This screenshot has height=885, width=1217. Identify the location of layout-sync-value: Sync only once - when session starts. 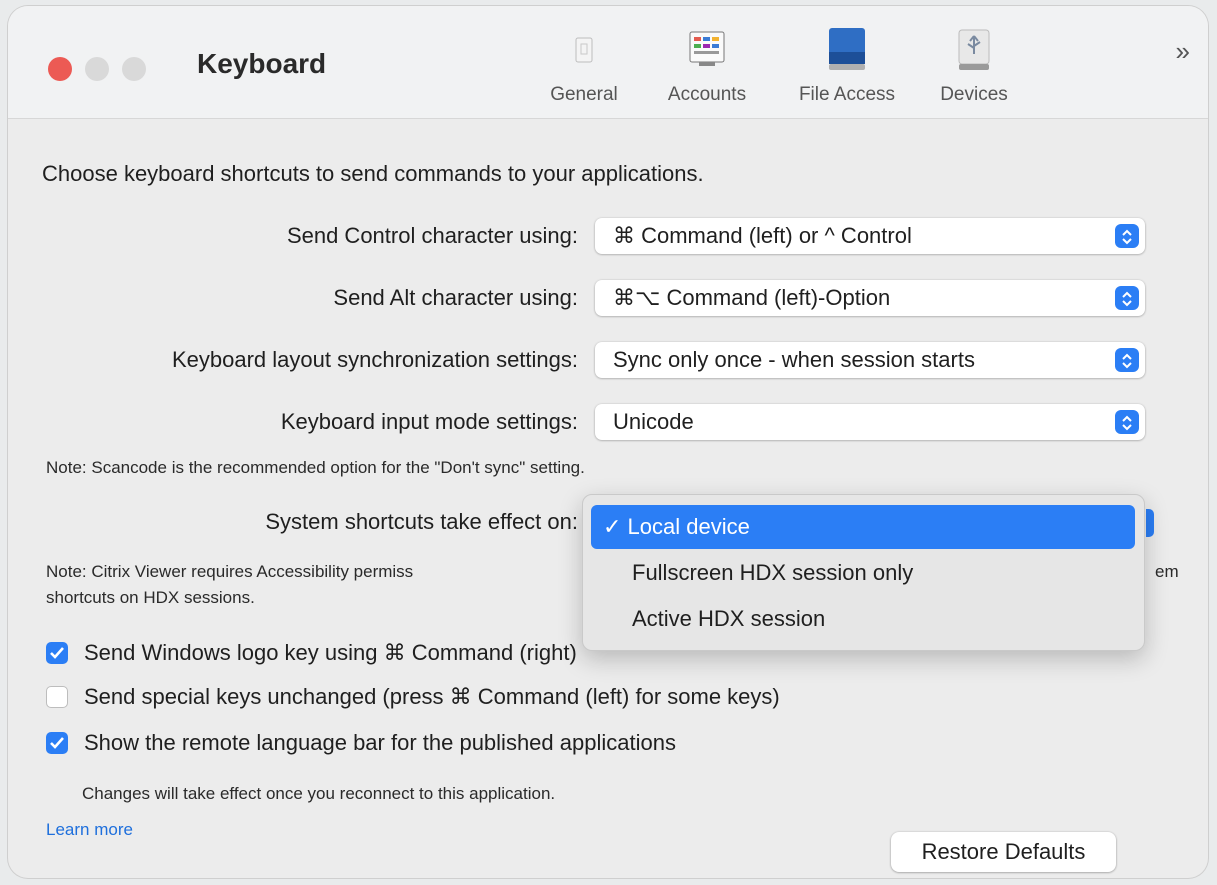
(794, 359).